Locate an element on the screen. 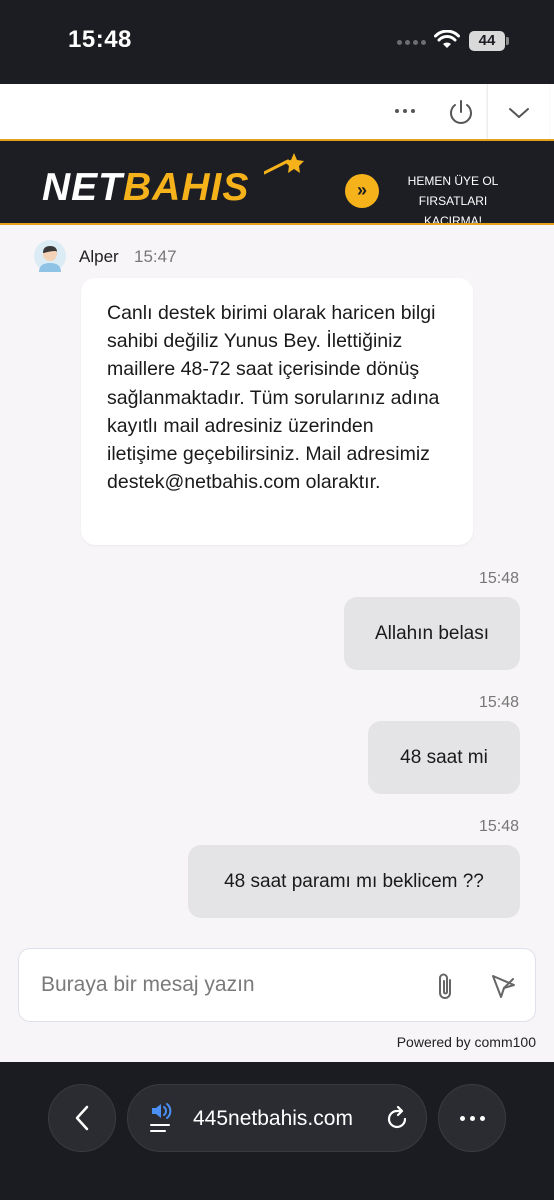 This screenshot has width=554, height=1200. browser-toolbar: 445netbahis.com is located at coordinates (277, 1131).